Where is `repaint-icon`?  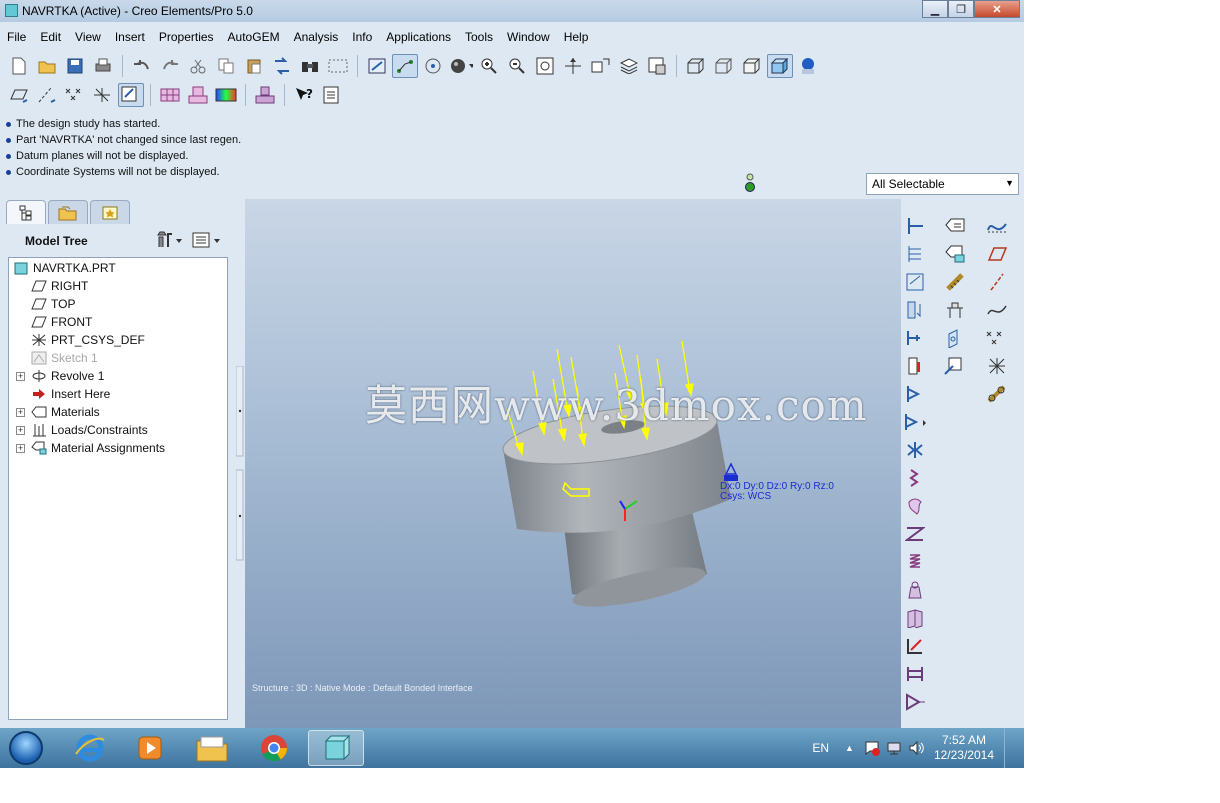
repaint-icon is located at coordinates (377, 66).